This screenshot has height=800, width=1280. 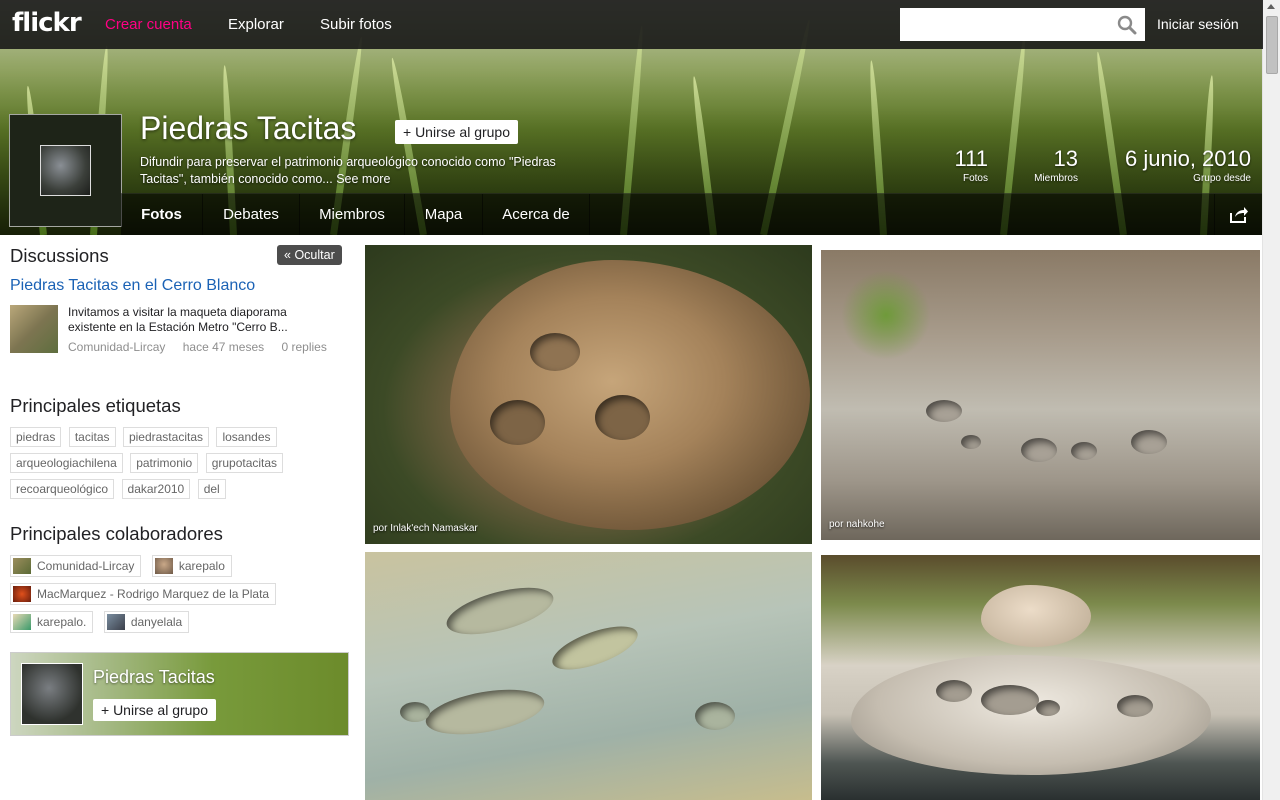 What do you see at coordinates (223, 347) in the screenshot?
I see `discussion-time: hace 47 meses` at bounding box center [223, 347].